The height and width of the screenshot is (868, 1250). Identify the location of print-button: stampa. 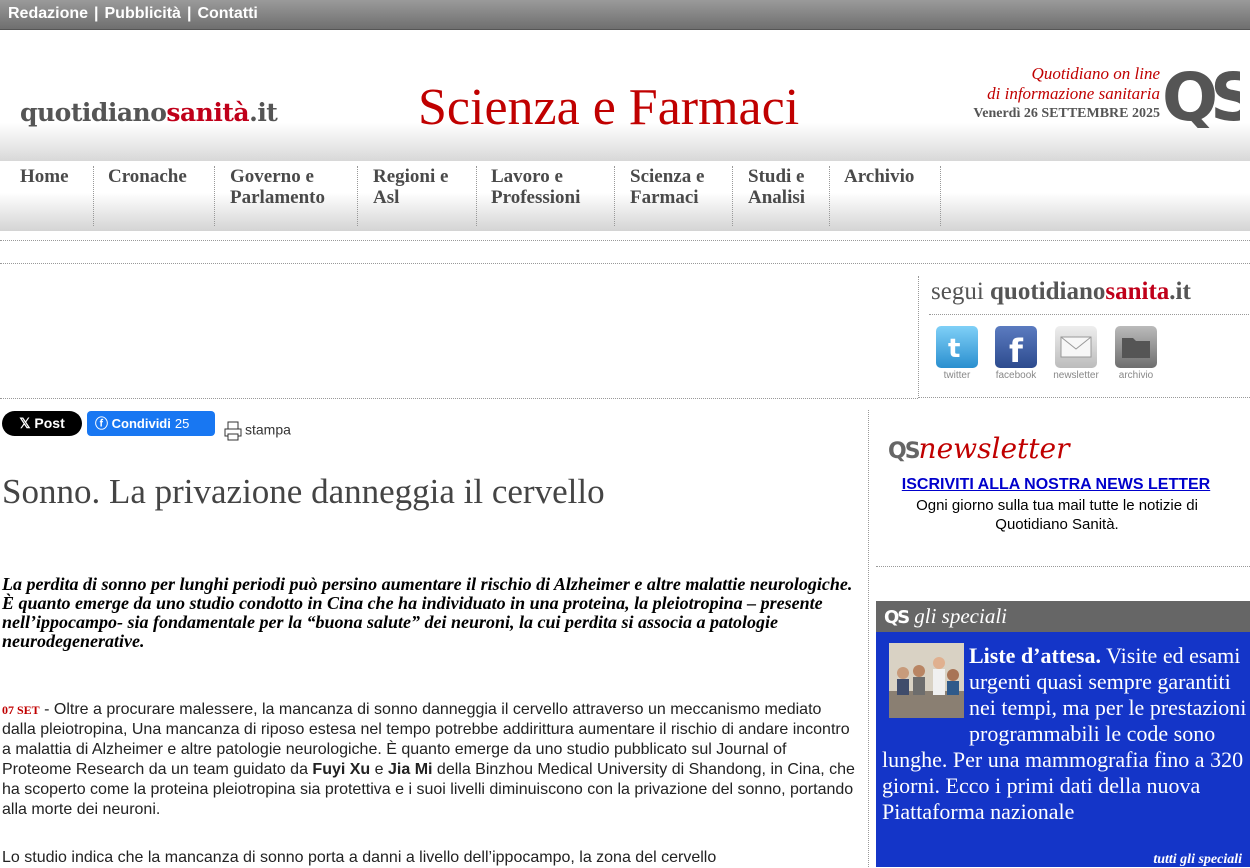
(257, 431).